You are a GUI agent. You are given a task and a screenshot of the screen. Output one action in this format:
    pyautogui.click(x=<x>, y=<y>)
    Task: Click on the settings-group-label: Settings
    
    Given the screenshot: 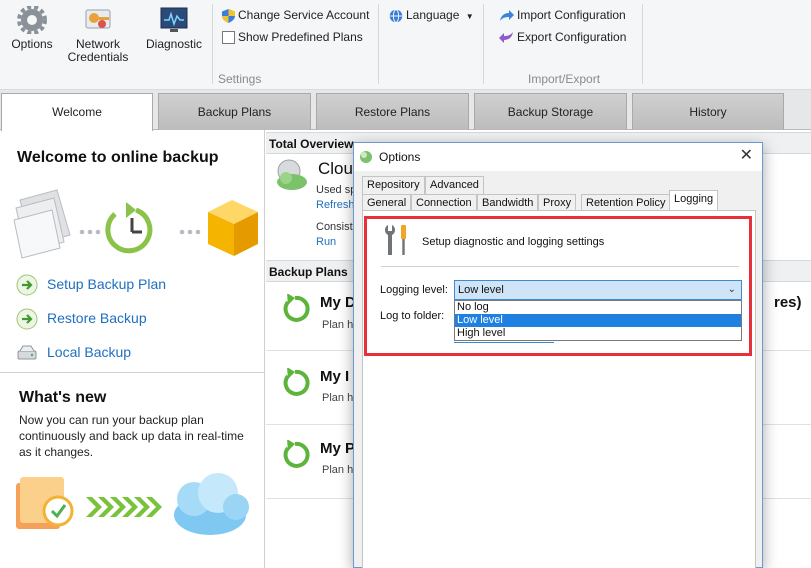 What is the action you would take?
    pyautogui.click(x=240, y=79)
    